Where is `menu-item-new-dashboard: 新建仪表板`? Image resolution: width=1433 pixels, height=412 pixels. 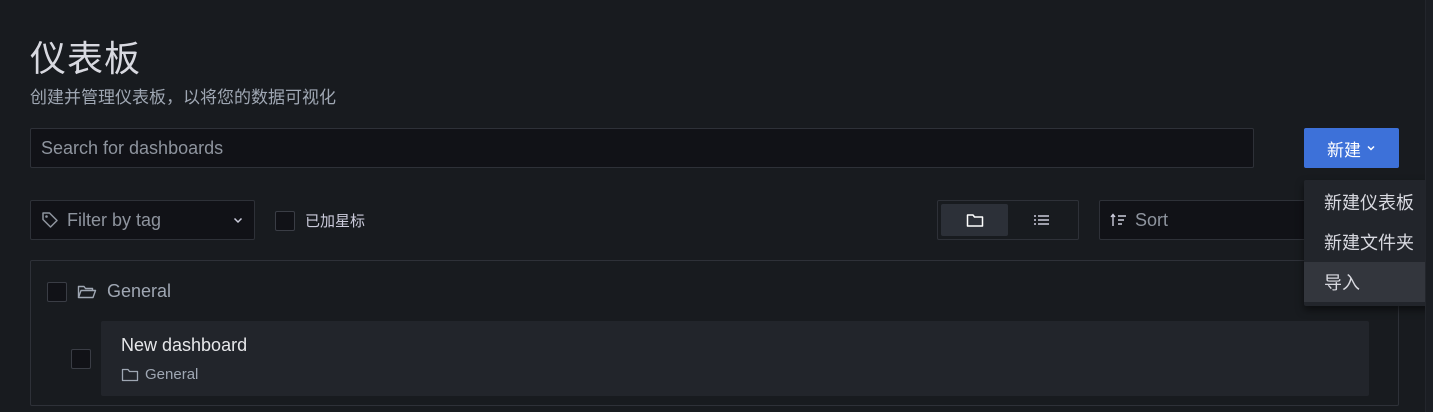
menu-item-new-dashboard: 新建仪表板 is located at coordinates (1368, 202).